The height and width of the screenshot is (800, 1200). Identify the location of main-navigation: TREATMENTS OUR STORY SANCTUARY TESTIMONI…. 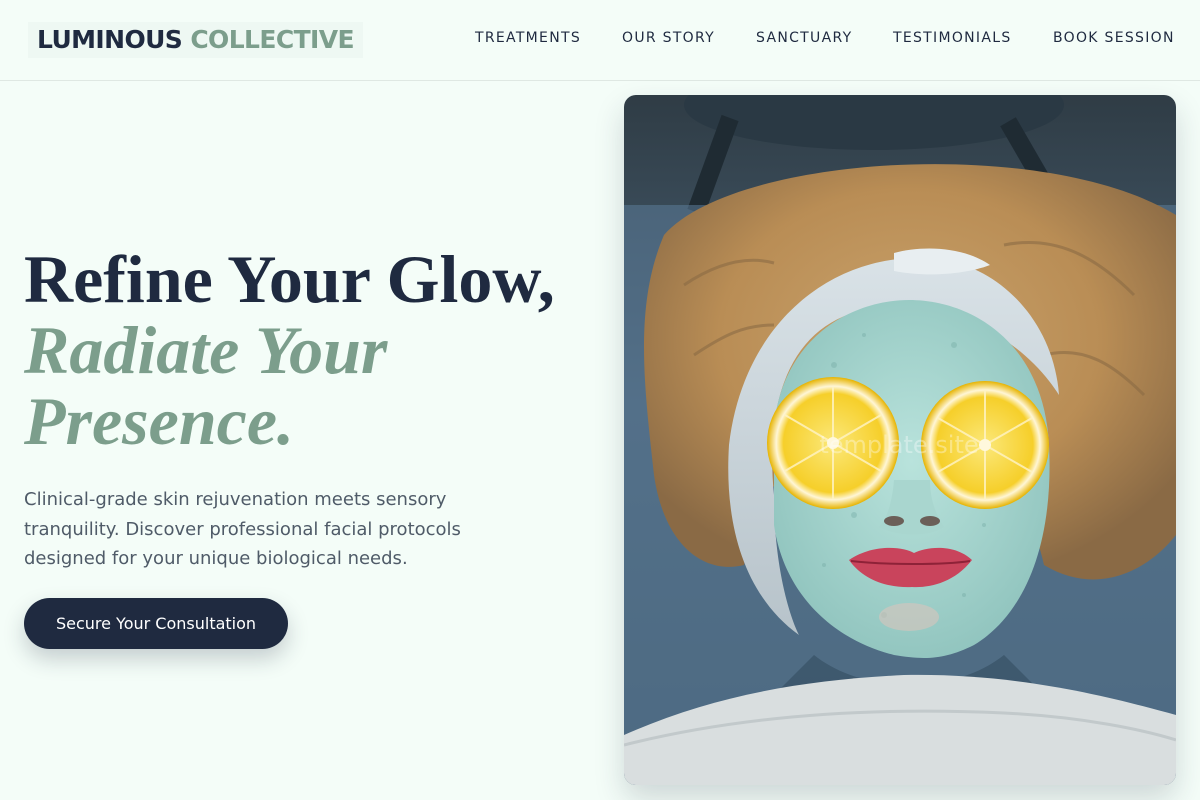
(600, 40).